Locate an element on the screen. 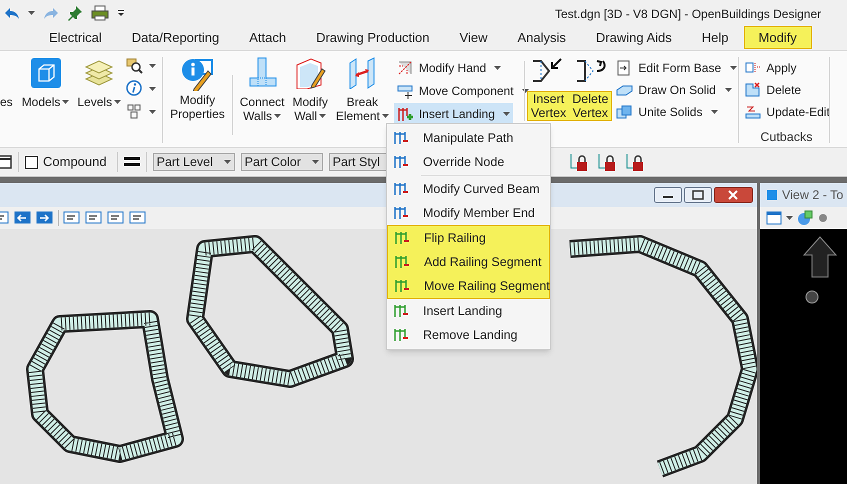  arrow-right-icon is located at coordinates (45, 218).